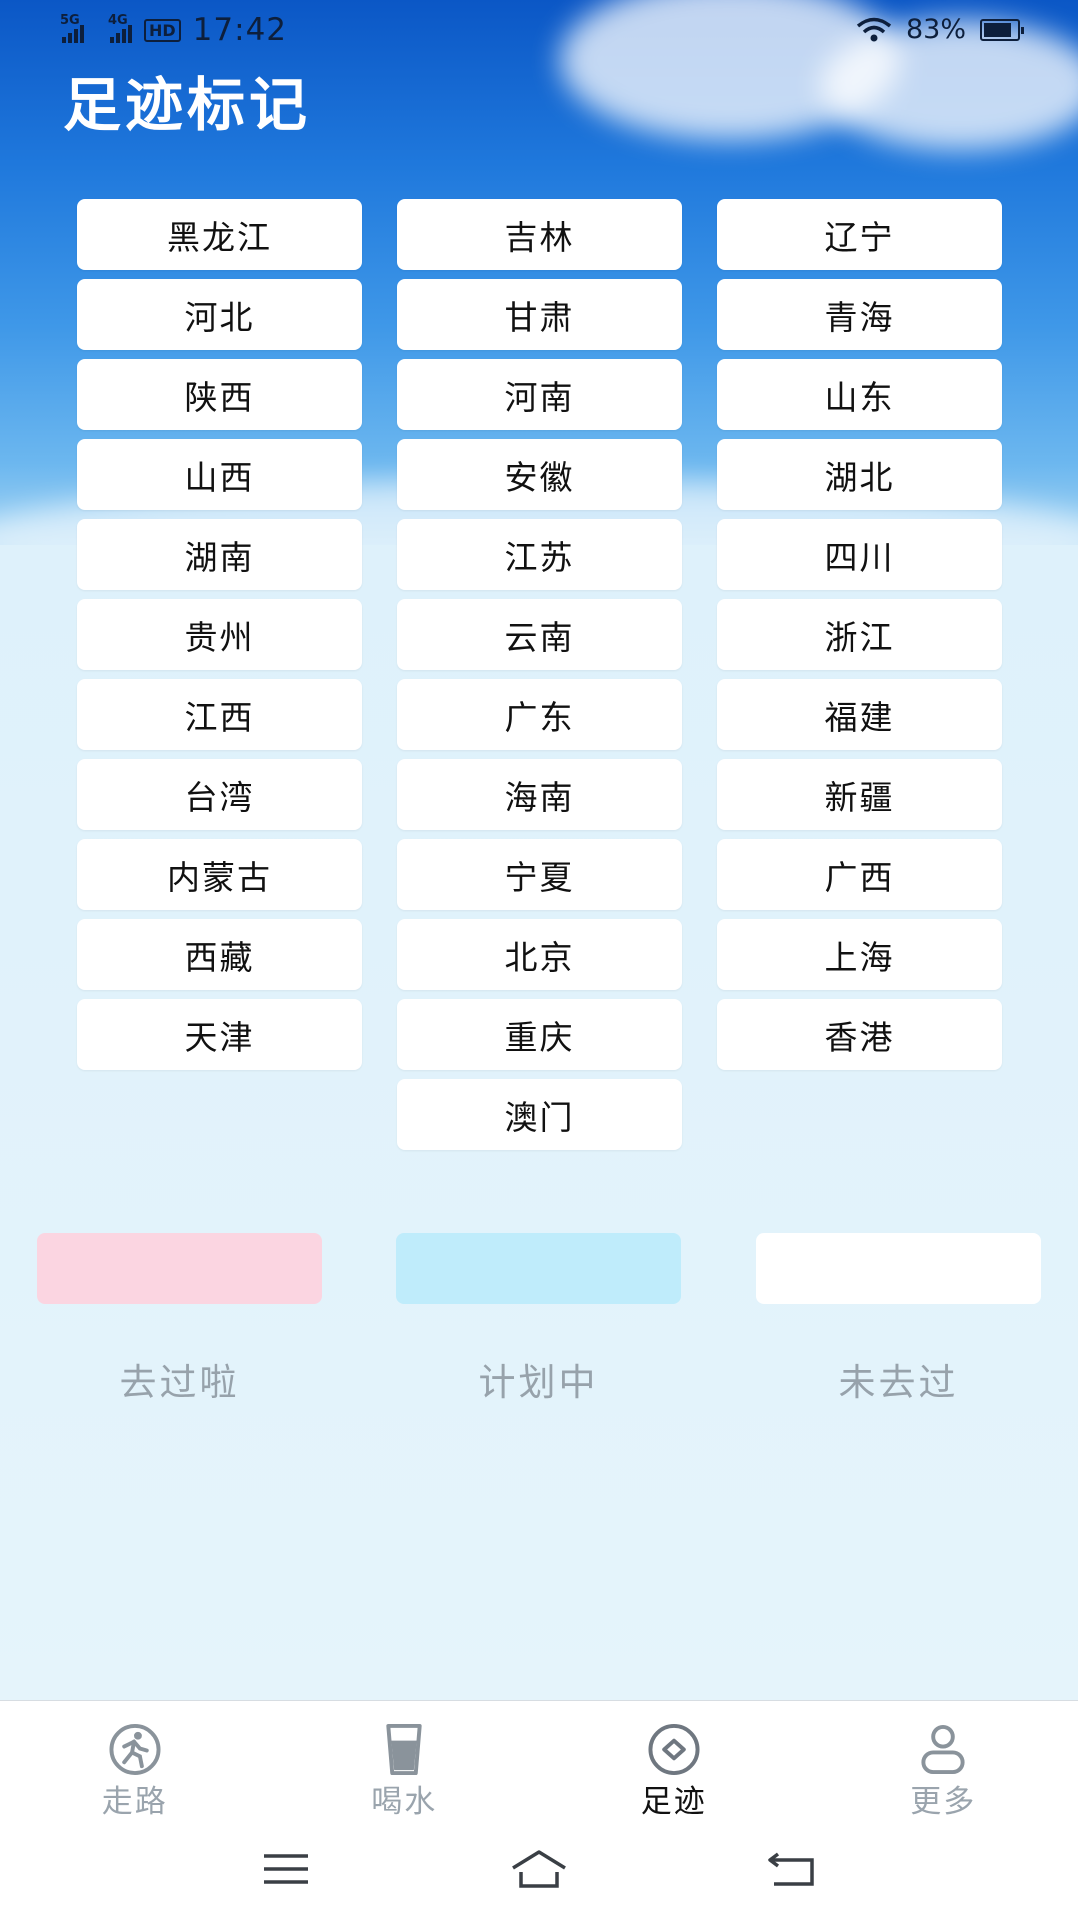 The width and height of the screenshot is (1078, 1918). Describe the element at coordinates (859, 394) in the screenshot. I see `province-button: 山东` at that location.